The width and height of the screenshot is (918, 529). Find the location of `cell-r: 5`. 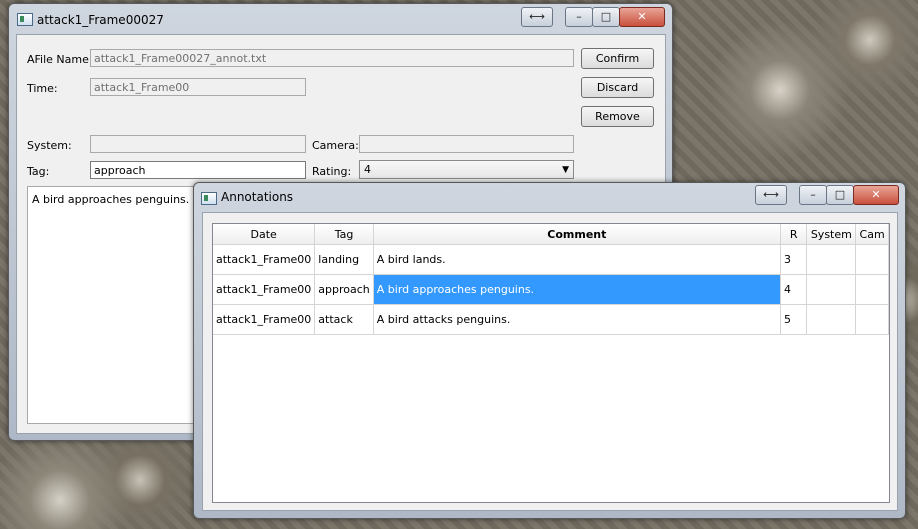

cell-r: 5 is located at coordinates (794, 319).